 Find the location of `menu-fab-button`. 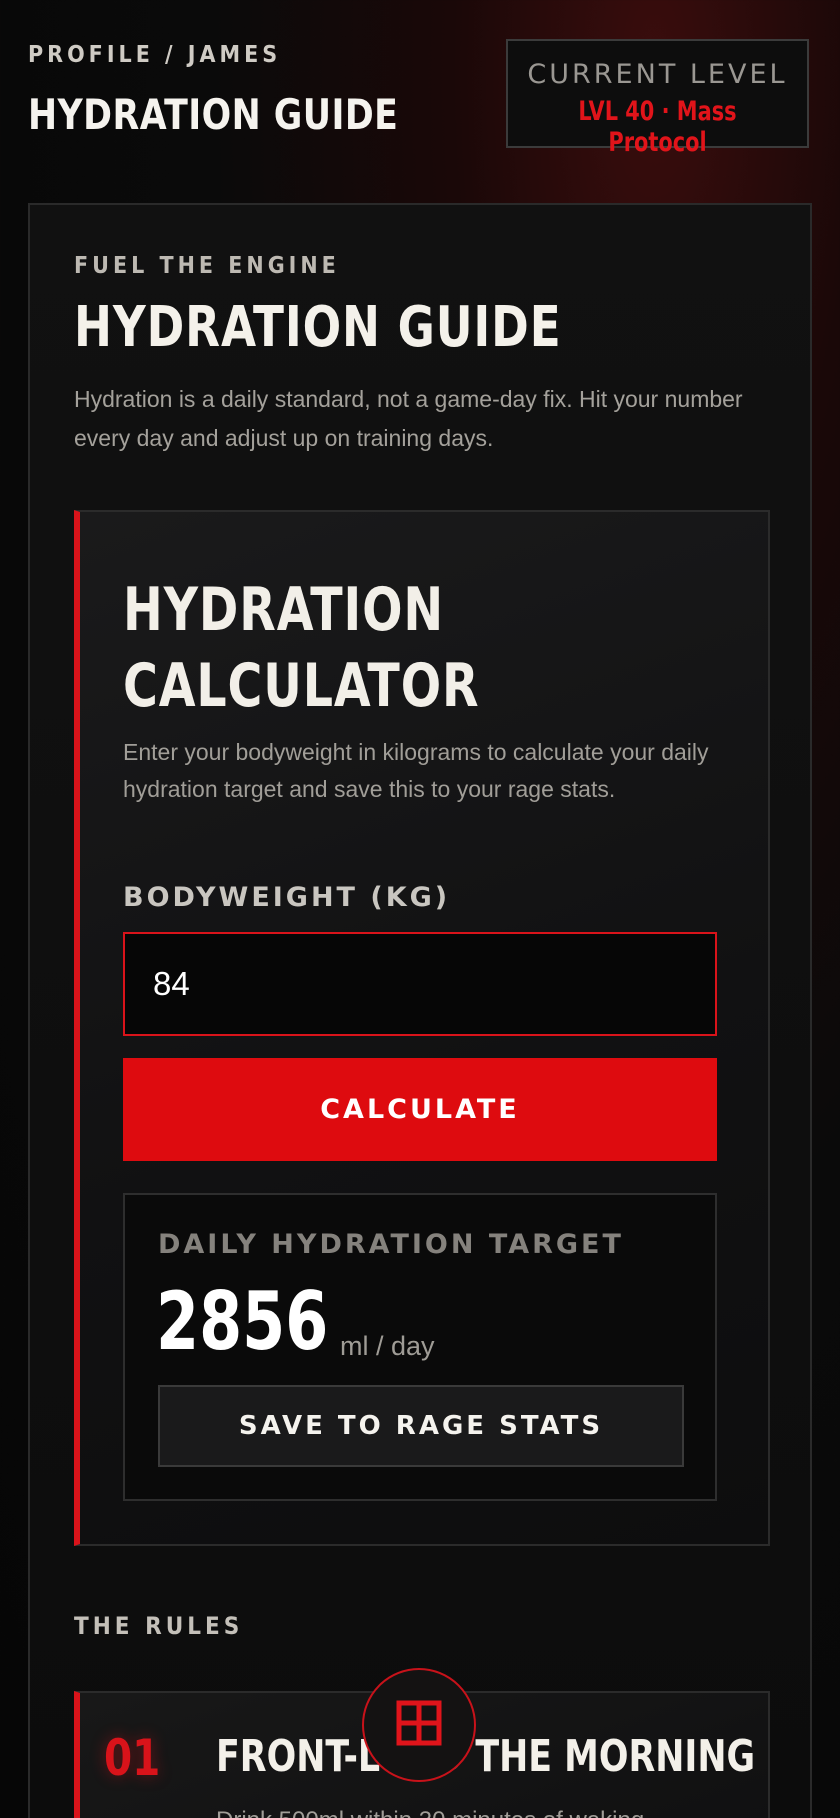

menu-fab-button is located at coordinates (419, 1725).